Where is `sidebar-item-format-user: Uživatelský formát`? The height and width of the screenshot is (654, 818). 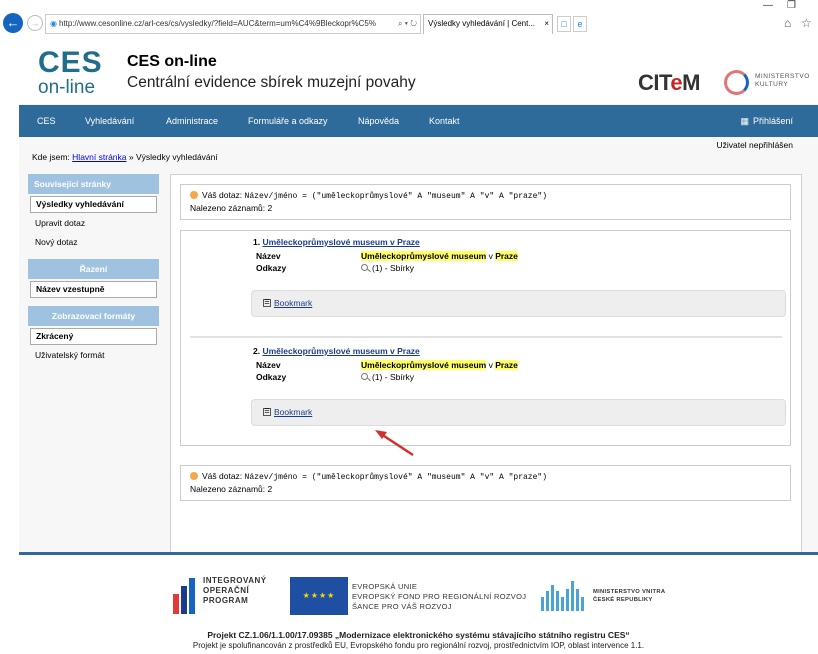 sidebar-item-format-user: Uživatelský formát is located at coordinates (93, 355).